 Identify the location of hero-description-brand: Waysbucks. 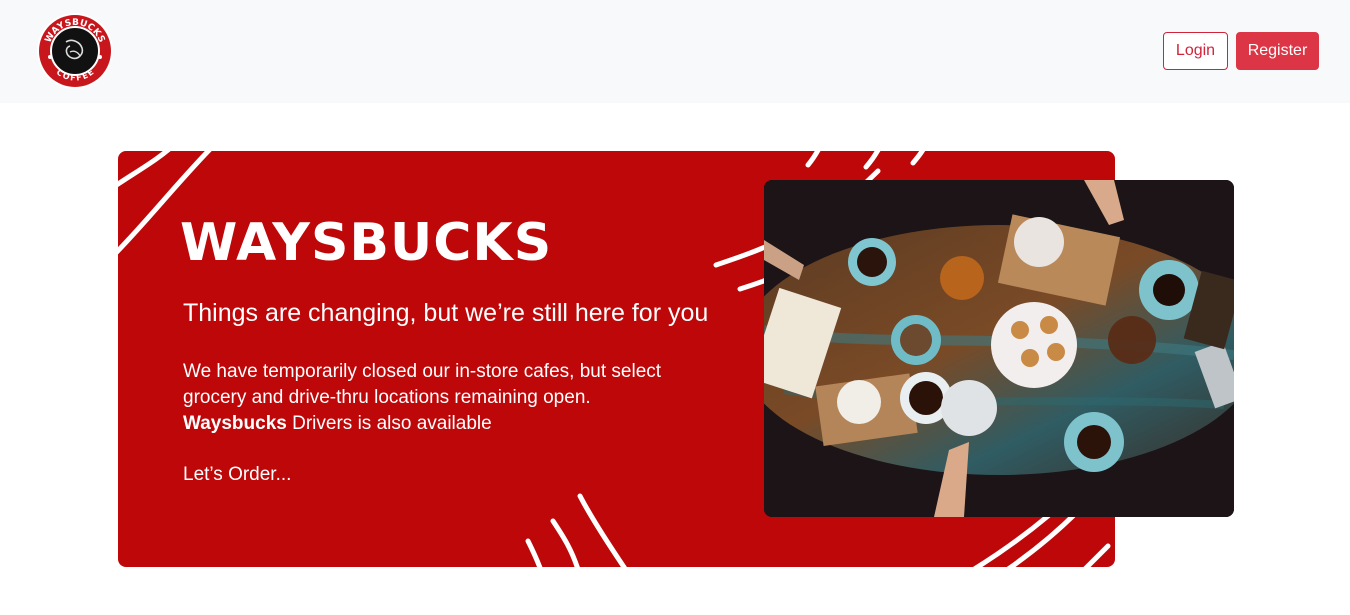
(235, 423).